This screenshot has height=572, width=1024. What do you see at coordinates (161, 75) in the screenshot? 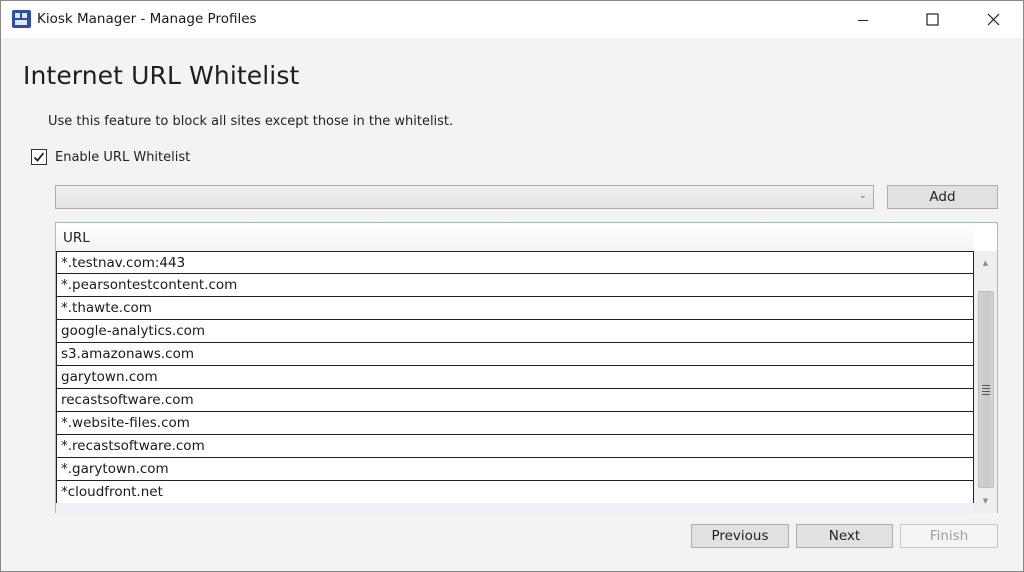
I see `page-title: Internet URL Whitelist` at bounding box center [161, 75].